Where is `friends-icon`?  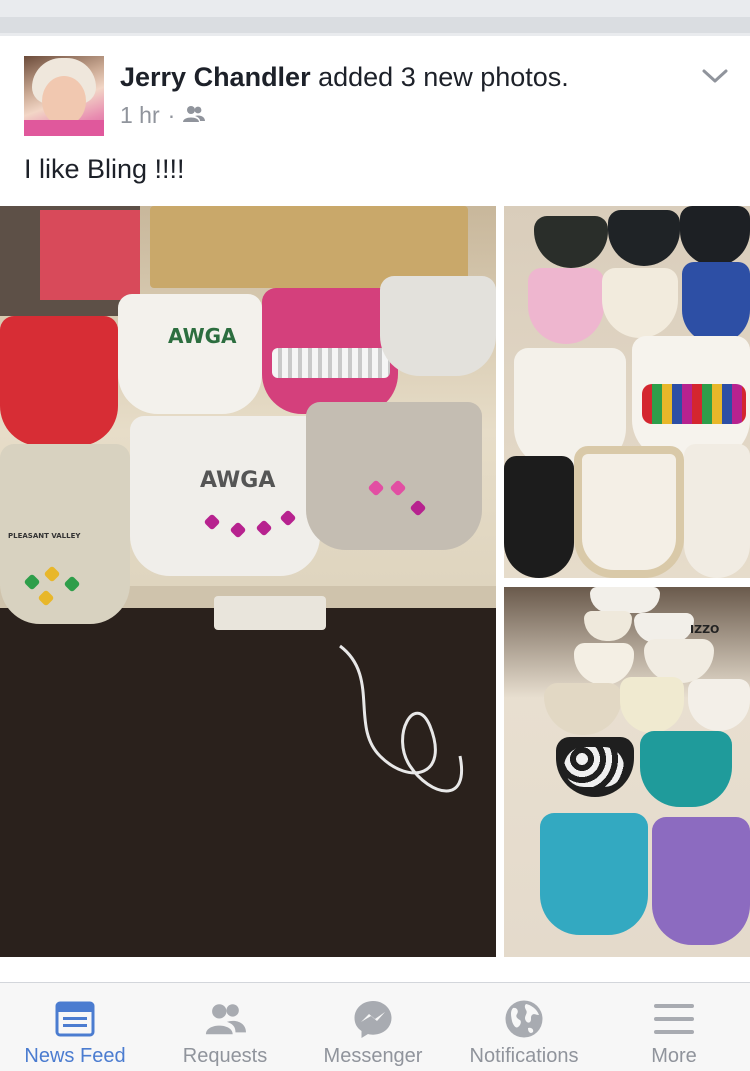
friends-icon is located at coordinates (194, 115).